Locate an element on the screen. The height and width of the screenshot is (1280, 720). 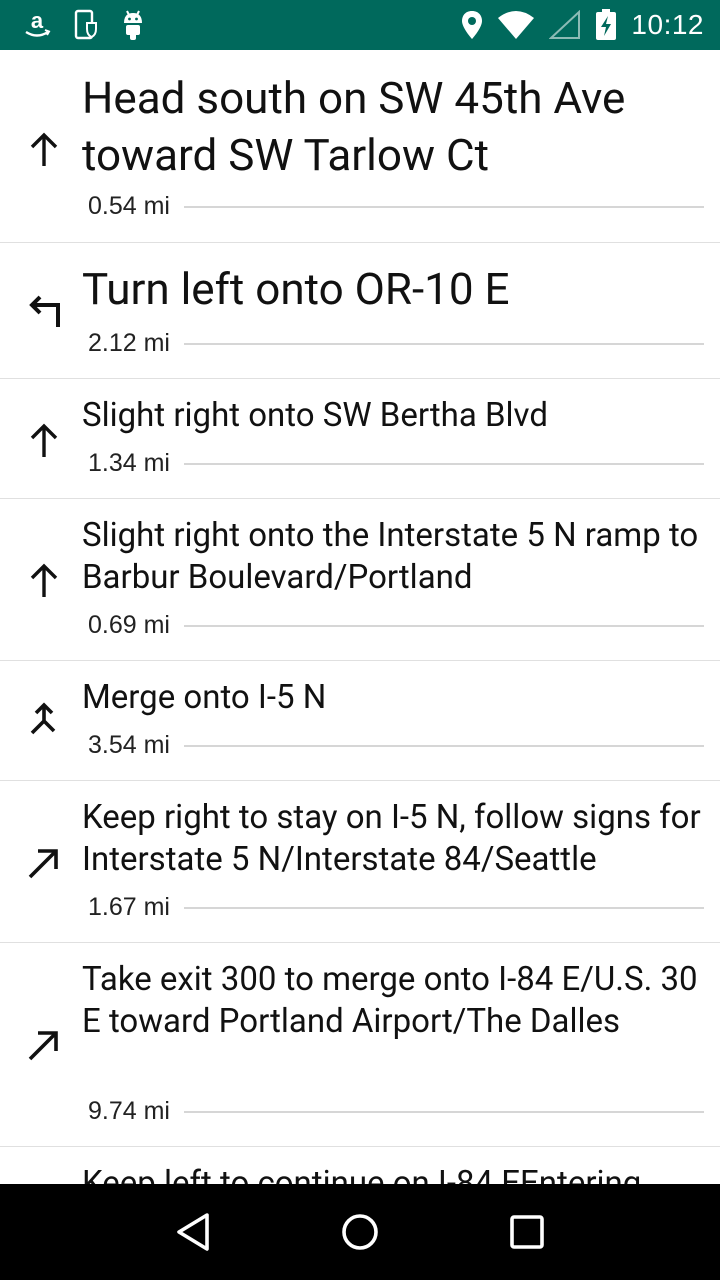
status-bar-system: 10:12 is located at coordinates (590, 25).